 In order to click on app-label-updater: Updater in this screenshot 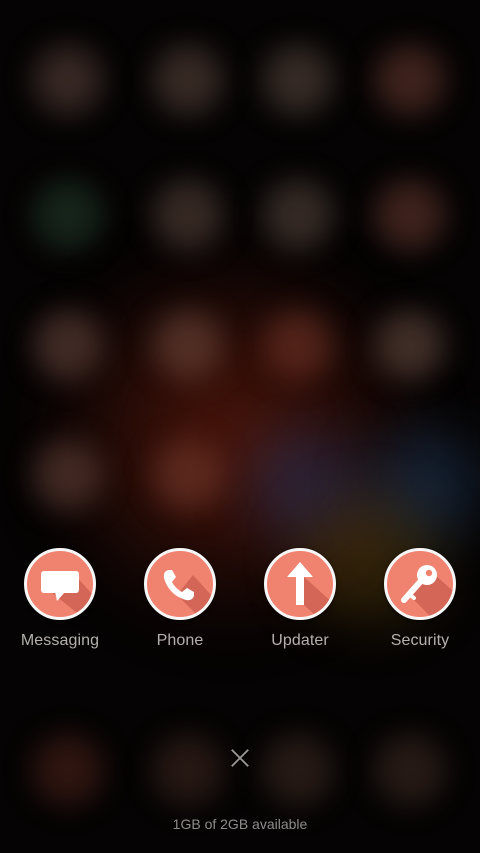, I will do `click(300, 640)`.